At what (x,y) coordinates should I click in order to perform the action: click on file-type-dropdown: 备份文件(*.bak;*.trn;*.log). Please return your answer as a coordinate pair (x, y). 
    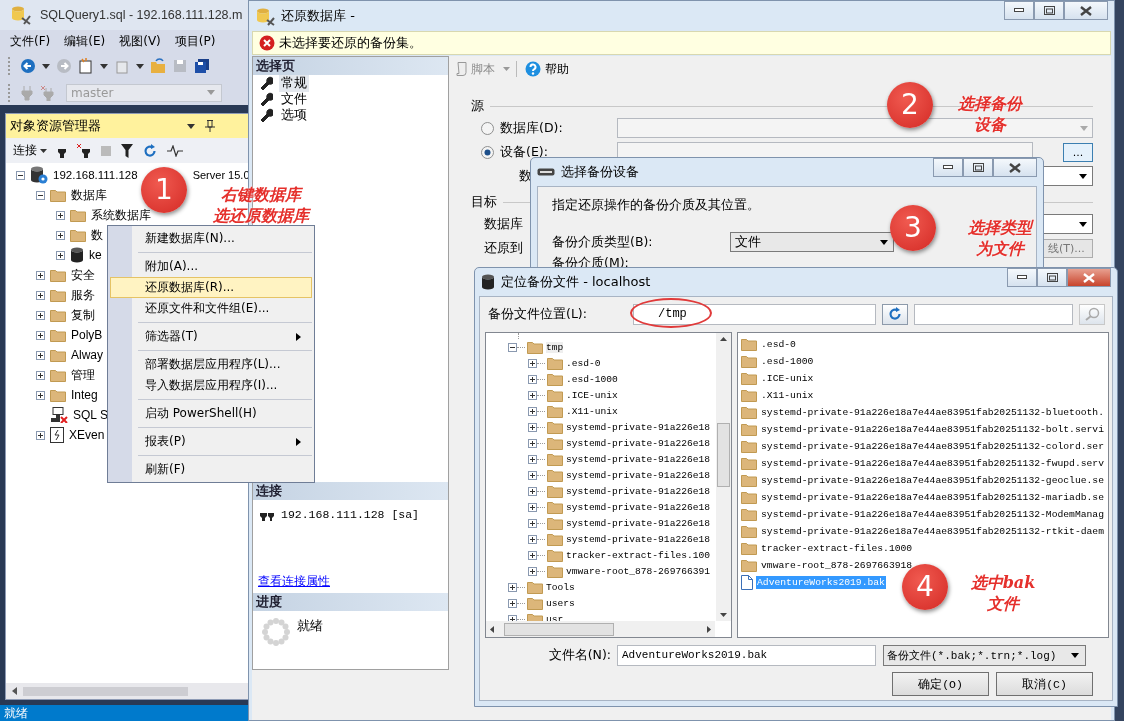
    Looking at the image, I should click on (984, 655).